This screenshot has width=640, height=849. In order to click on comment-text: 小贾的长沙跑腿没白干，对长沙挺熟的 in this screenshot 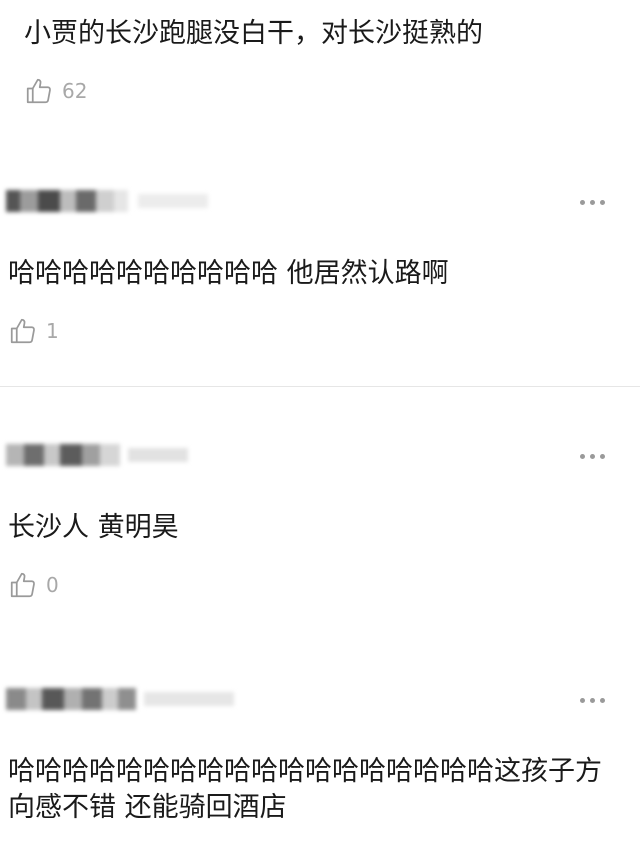, I will do `click(253, 33)`.